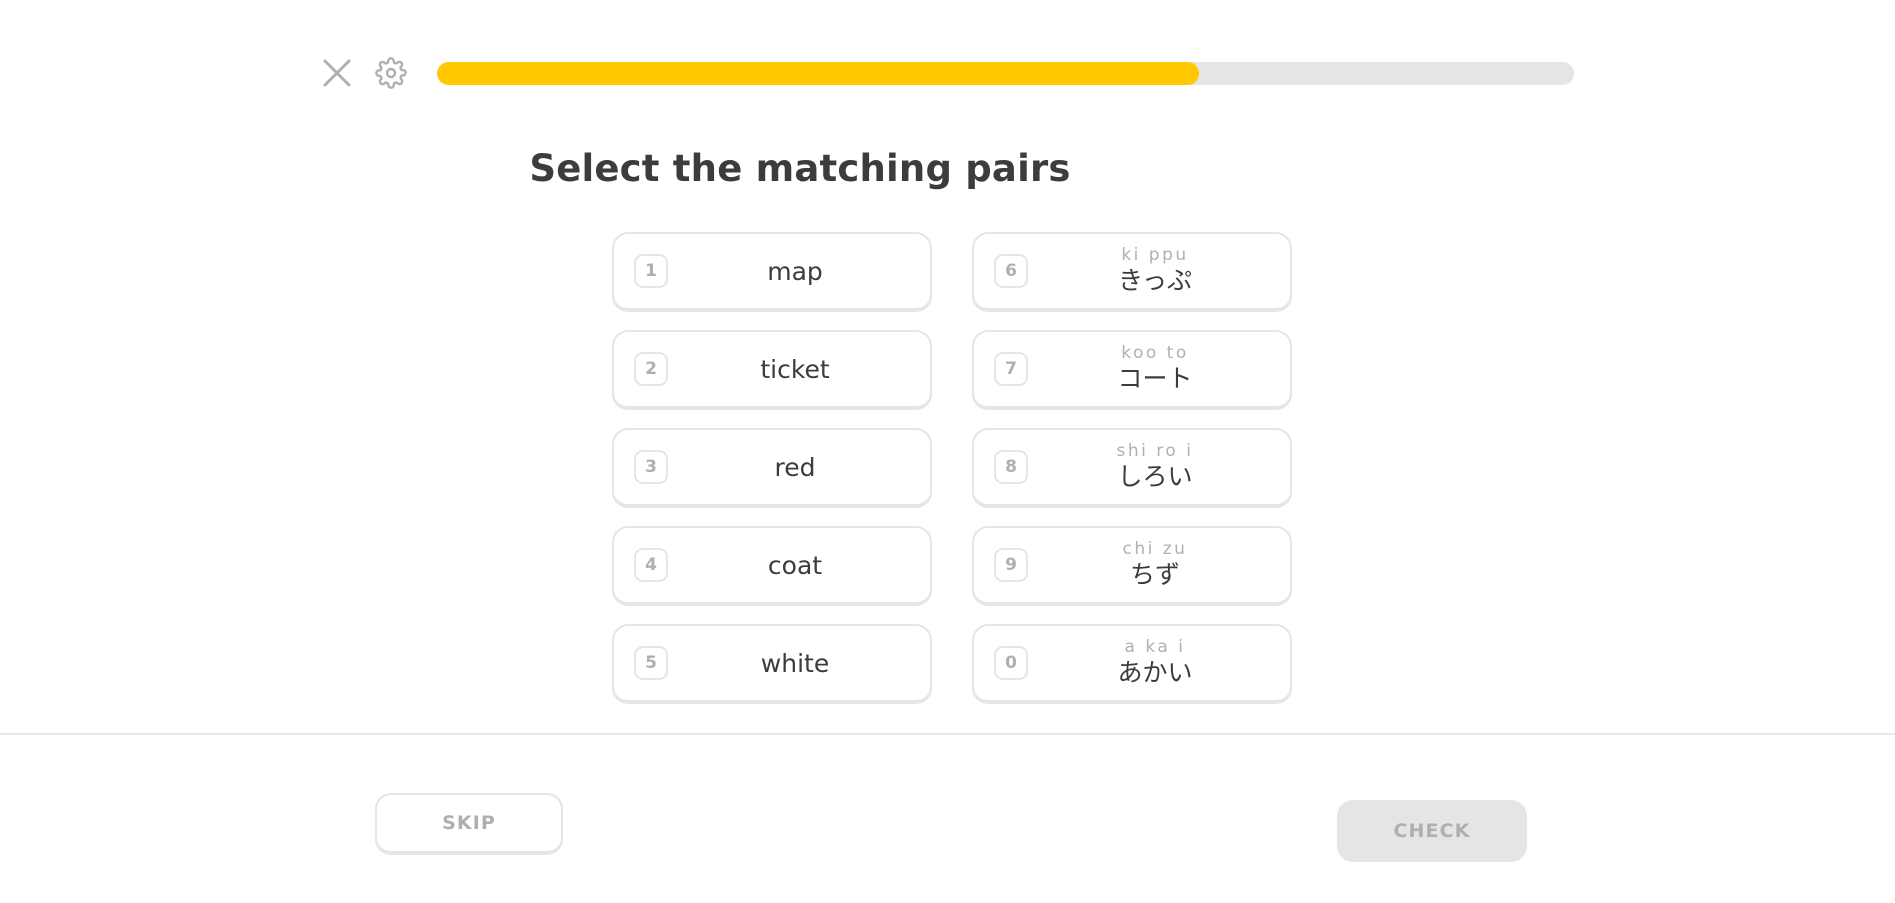 This screenshot has width=1895, height=903. Describe the element at coordinates (1155, 254) in the screenshot. I see `tile-romaji: ki ppu` at that location.